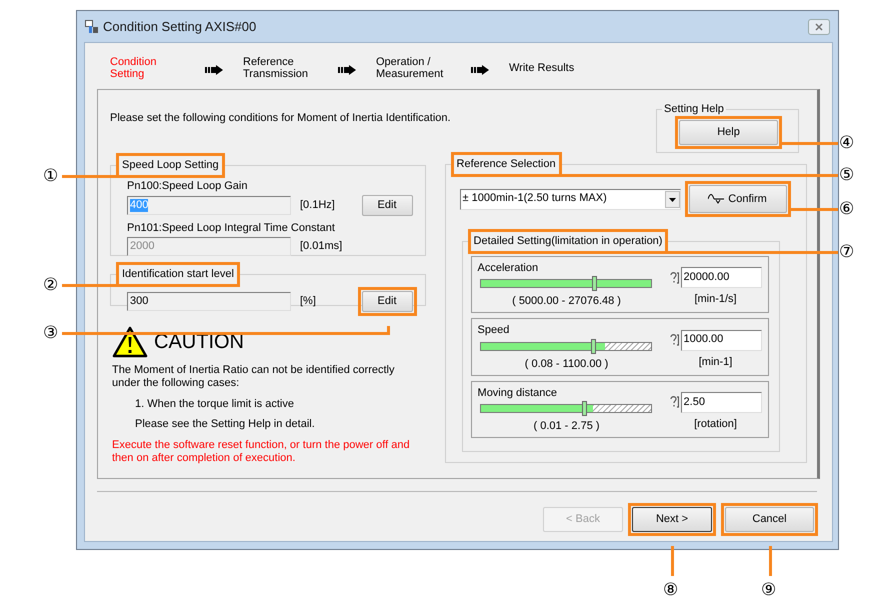 Image resolution: width=881 pixels, height=596 pixels. Describe the element at coordinates (566, 301) in the screenshot. I see `range-label: ( 5000.00 - 27076.48 )` at that location.